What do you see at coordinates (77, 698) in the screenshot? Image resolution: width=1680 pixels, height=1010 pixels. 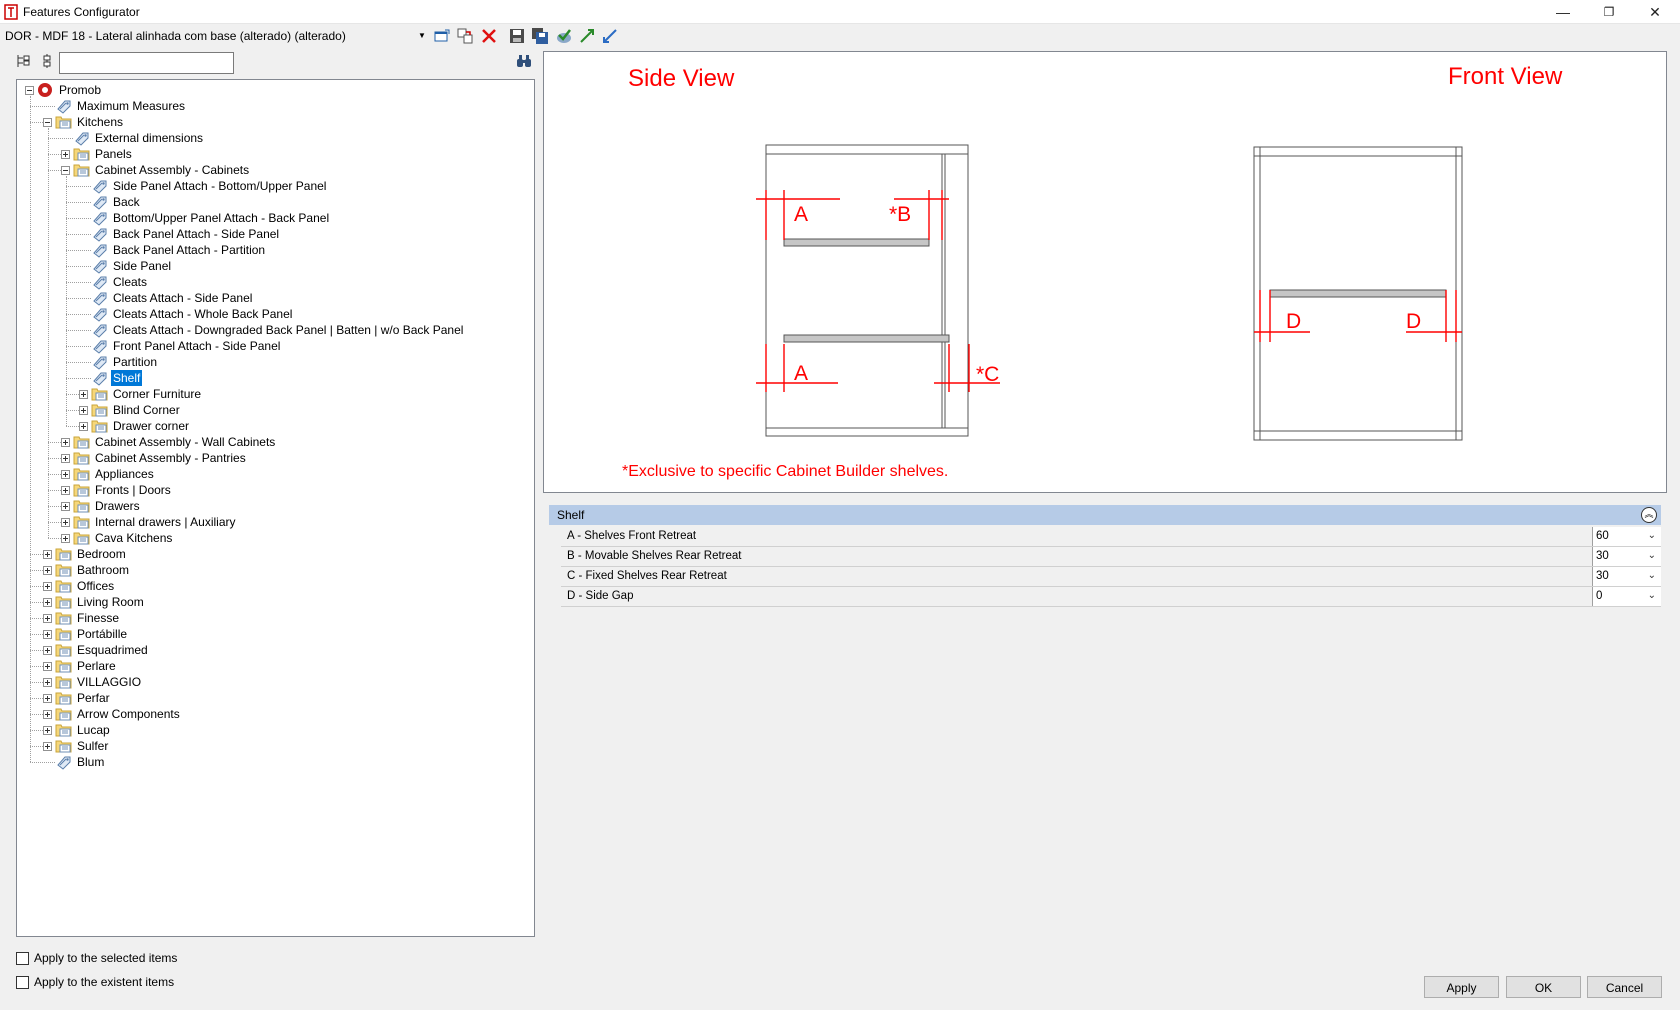 I see `tree-item: Perfar` at bounding box center [77, 698].